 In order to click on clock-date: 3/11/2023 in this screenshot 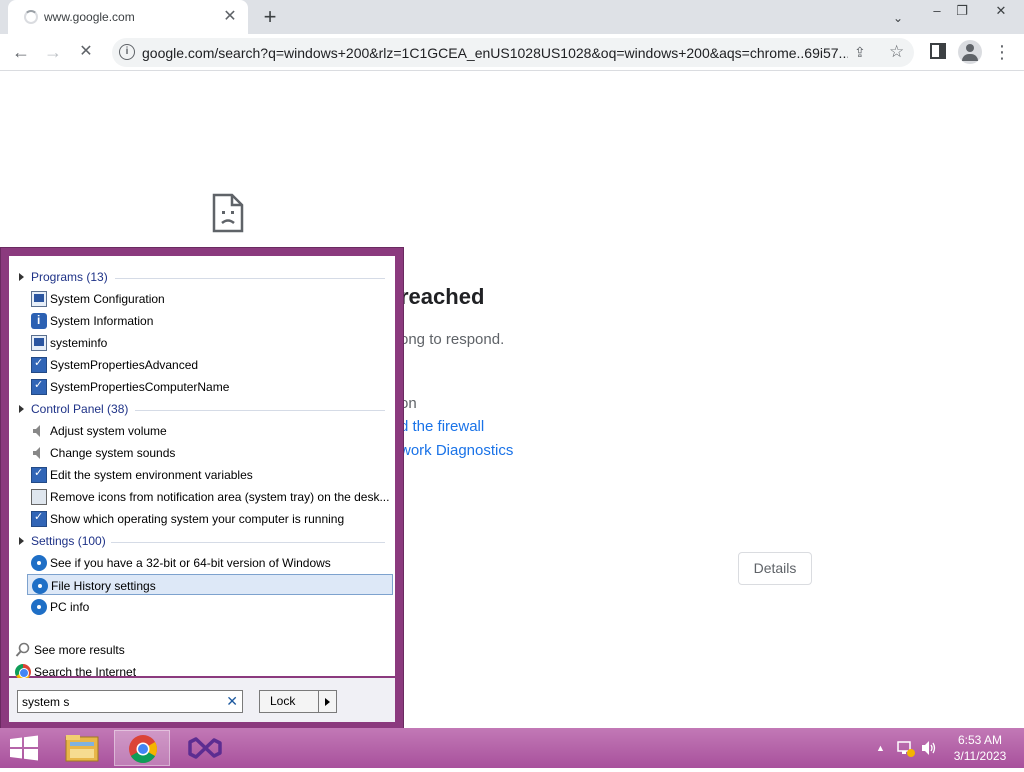, I will do `click(980, 756)`.